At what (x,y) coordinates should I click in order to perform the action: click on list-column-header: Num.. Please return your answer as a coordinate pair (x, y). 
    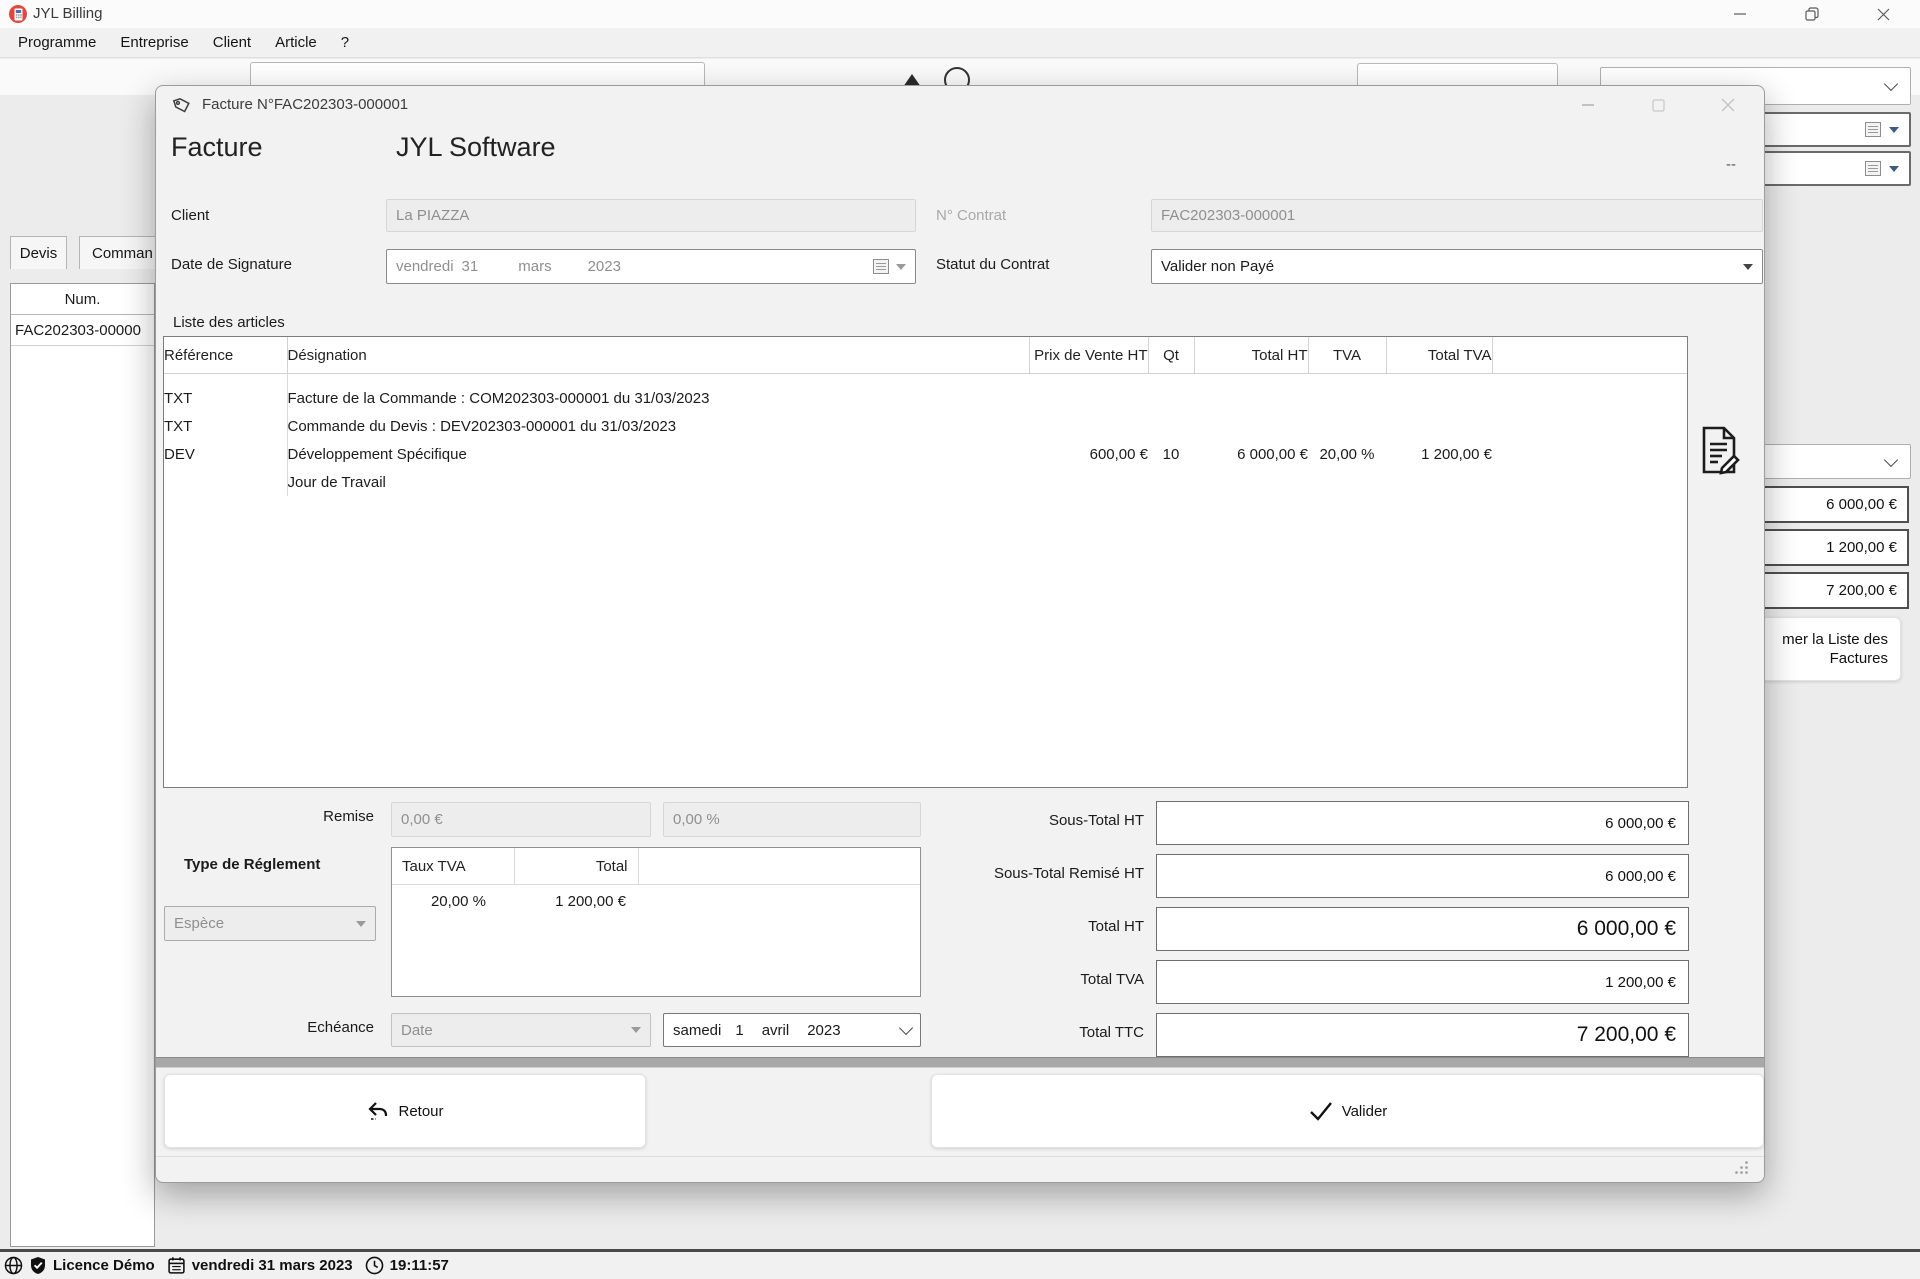
    Looking at the image, I should click on (82, 299).